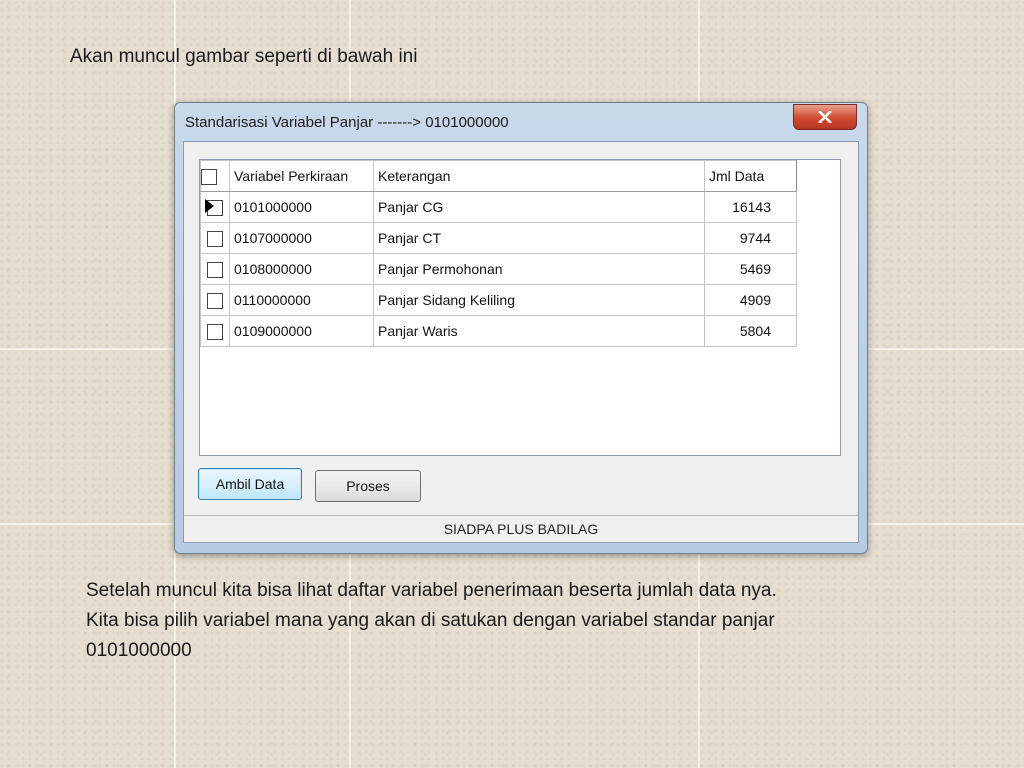 The height and width of the screenshot is (768, 1024). I want to click on table-header-row: Variabel Perkiraan Keterangan Jml Data, so click(498, 176).